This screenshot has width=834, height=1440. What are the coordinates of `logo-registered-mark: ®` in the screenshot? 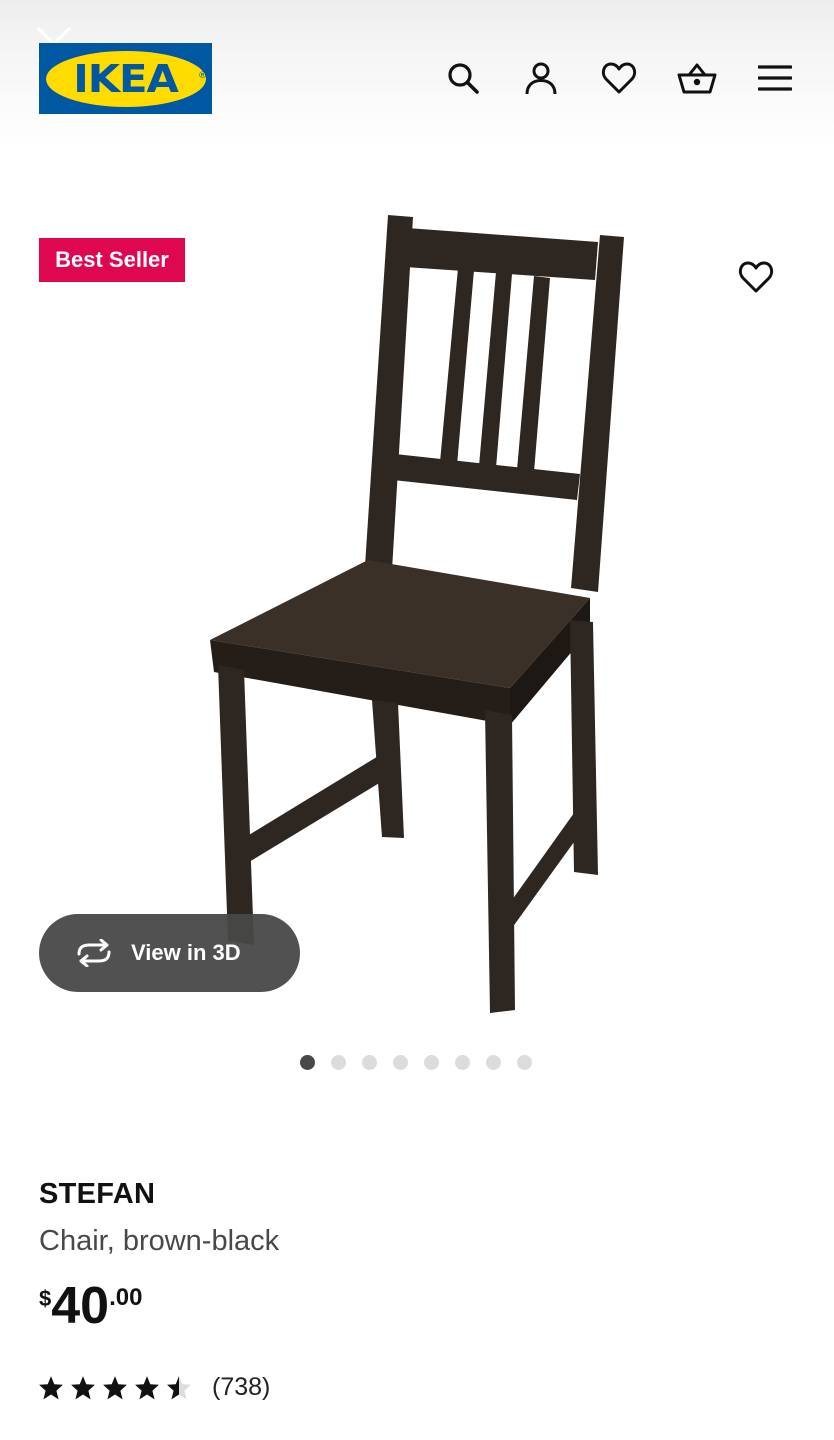 It's located at (202, 76).